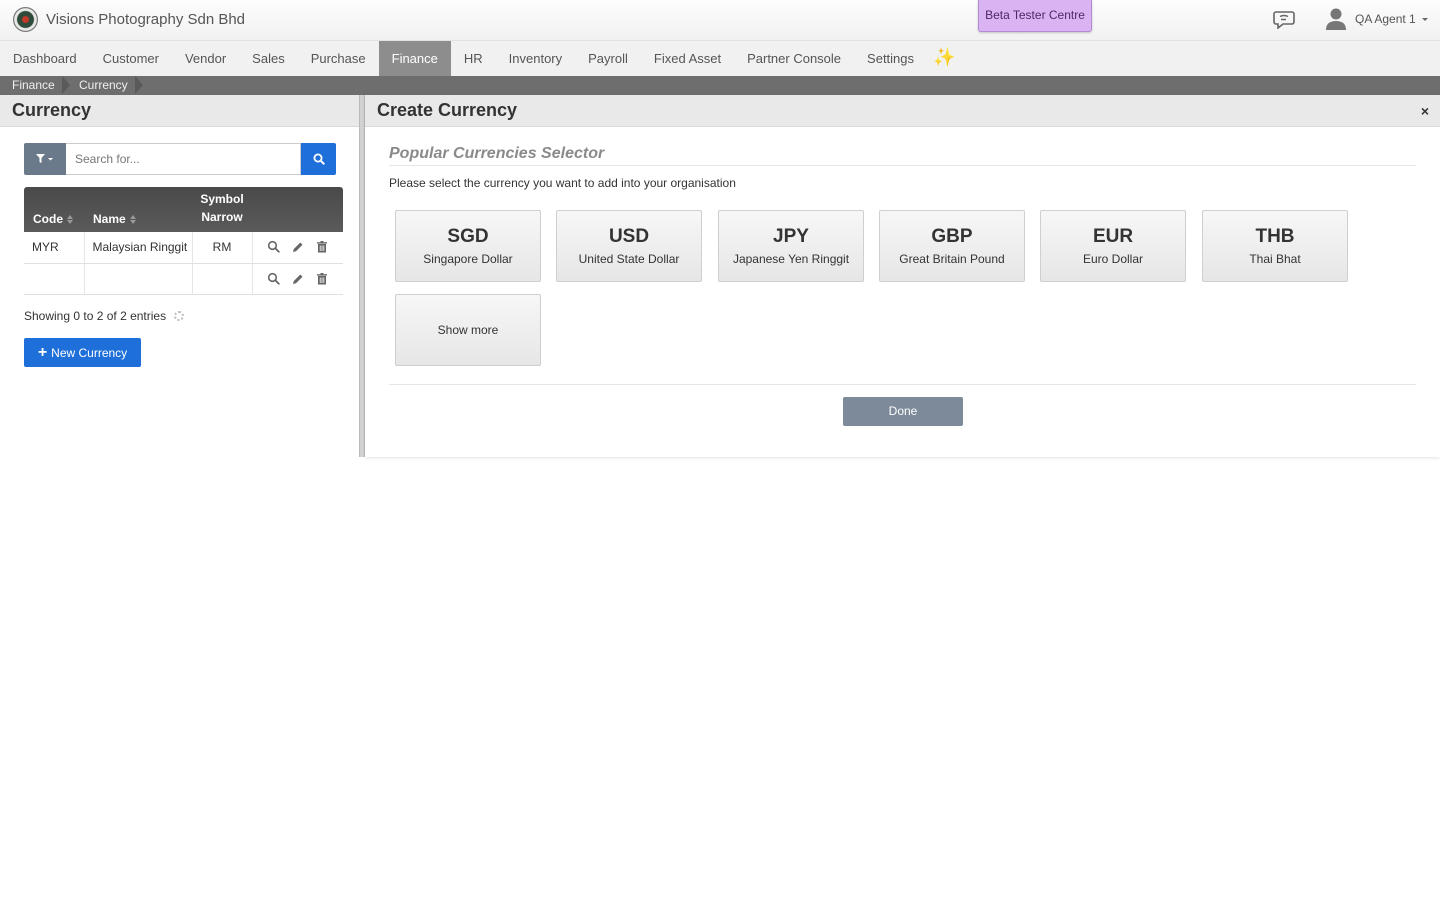  What do you see at coordinates (1385, 19) in the screenshot?
I see `user-name: QA Agent 1` at bounding box center [1385, 19].